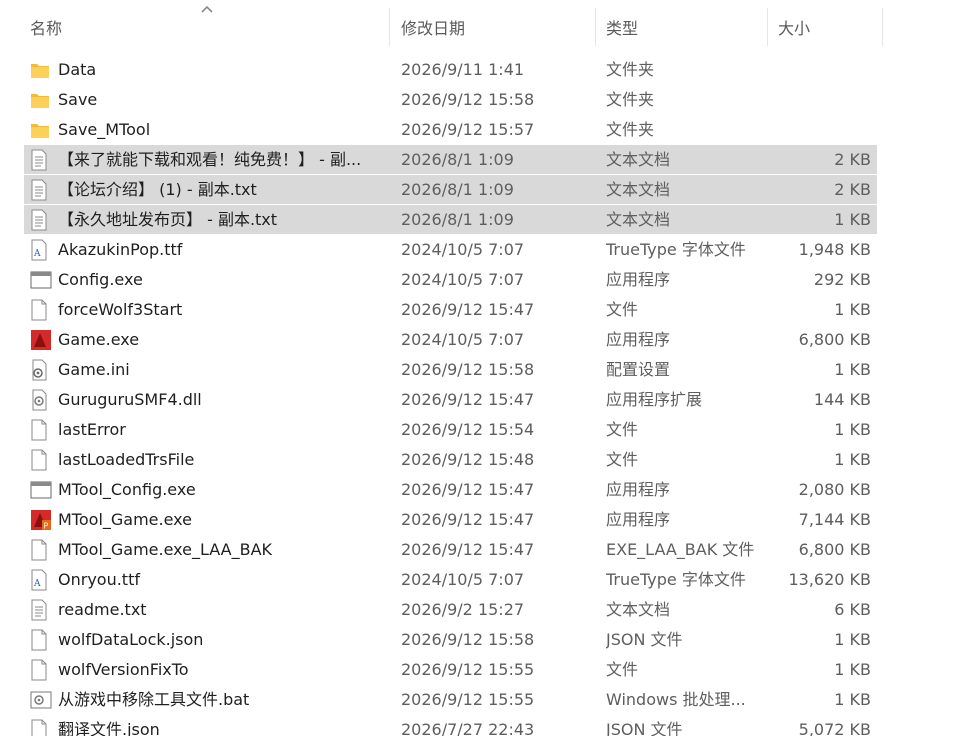  Describe the element at coordinates (450, 280) in the screenshot. I see `file-row: Config.exe 2024/10/5 7:07 应用程序 292 KB` at that location.